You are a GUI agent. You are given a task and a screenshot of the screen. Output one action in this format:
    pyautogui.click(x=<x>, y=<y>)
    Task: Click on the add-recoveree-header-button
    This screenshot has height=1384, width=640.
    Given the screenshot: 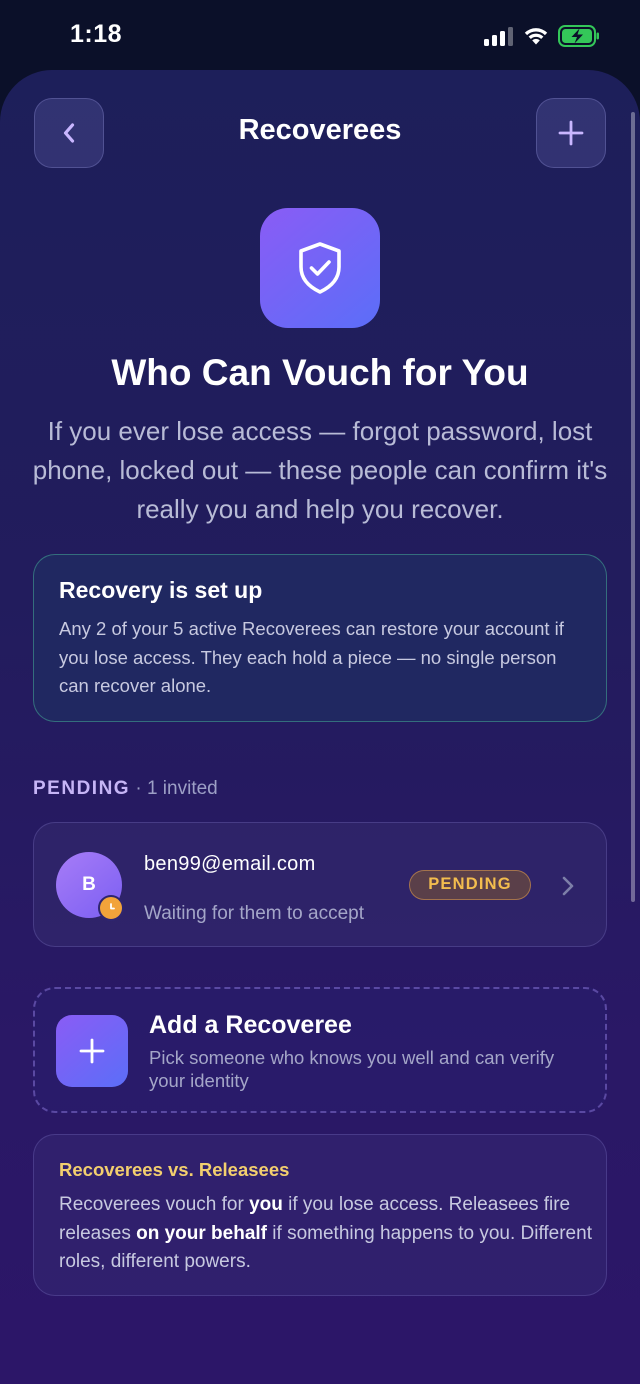 What is the action you would take?
    pyautogui.click(x=571, y=133)
    